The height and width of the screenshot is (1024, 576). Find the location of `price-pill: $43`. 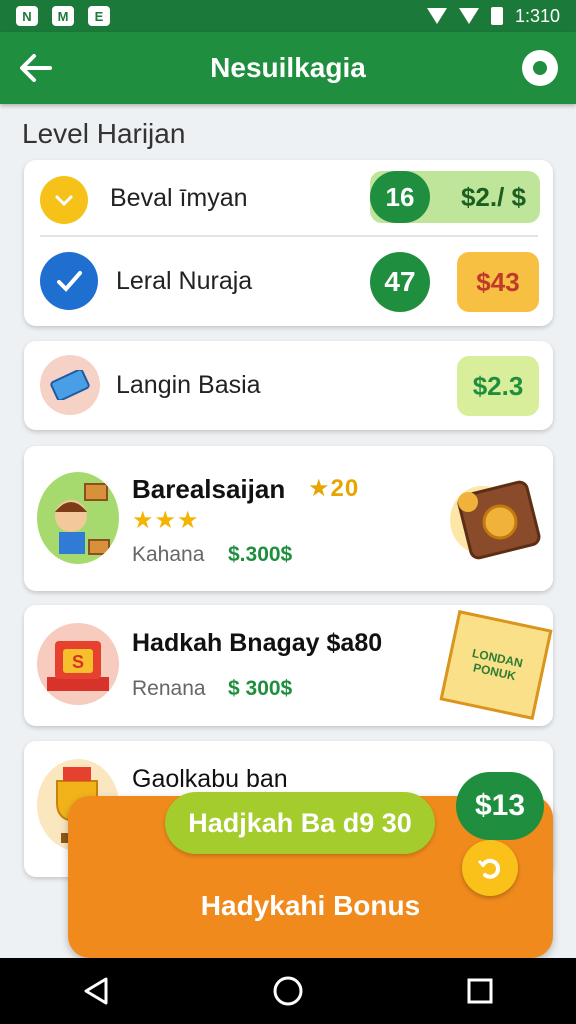

price-pill: $43 is located at coordinates (498, 282).